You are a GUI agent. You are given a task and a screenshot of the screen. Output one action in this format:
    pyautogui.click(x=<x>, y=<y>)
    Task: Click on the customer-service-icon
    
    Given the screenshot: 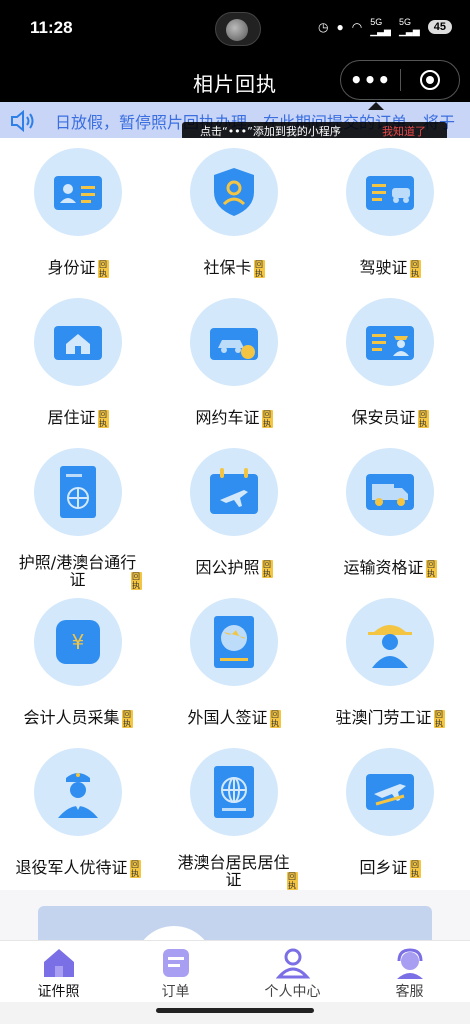 What is the action you would take?
    pyautogui.click(x=409, y=963)
    